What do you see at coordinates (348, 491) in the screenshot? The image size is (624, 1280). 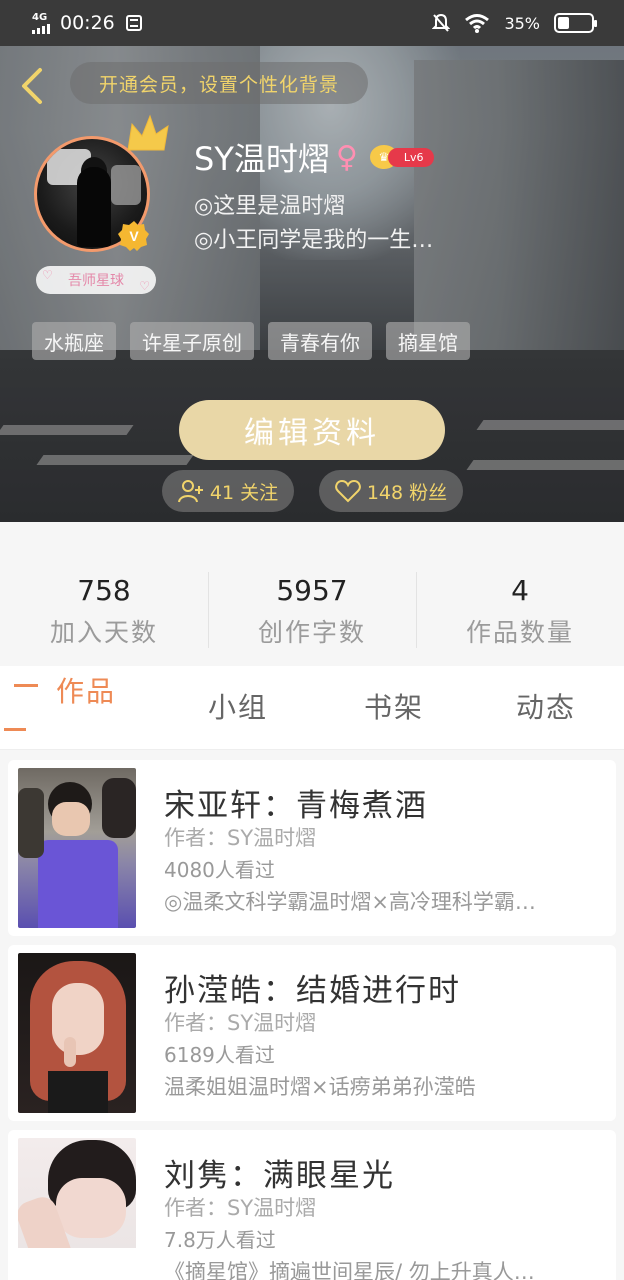 I see `heart-icon` at bounding box center [348, 491].